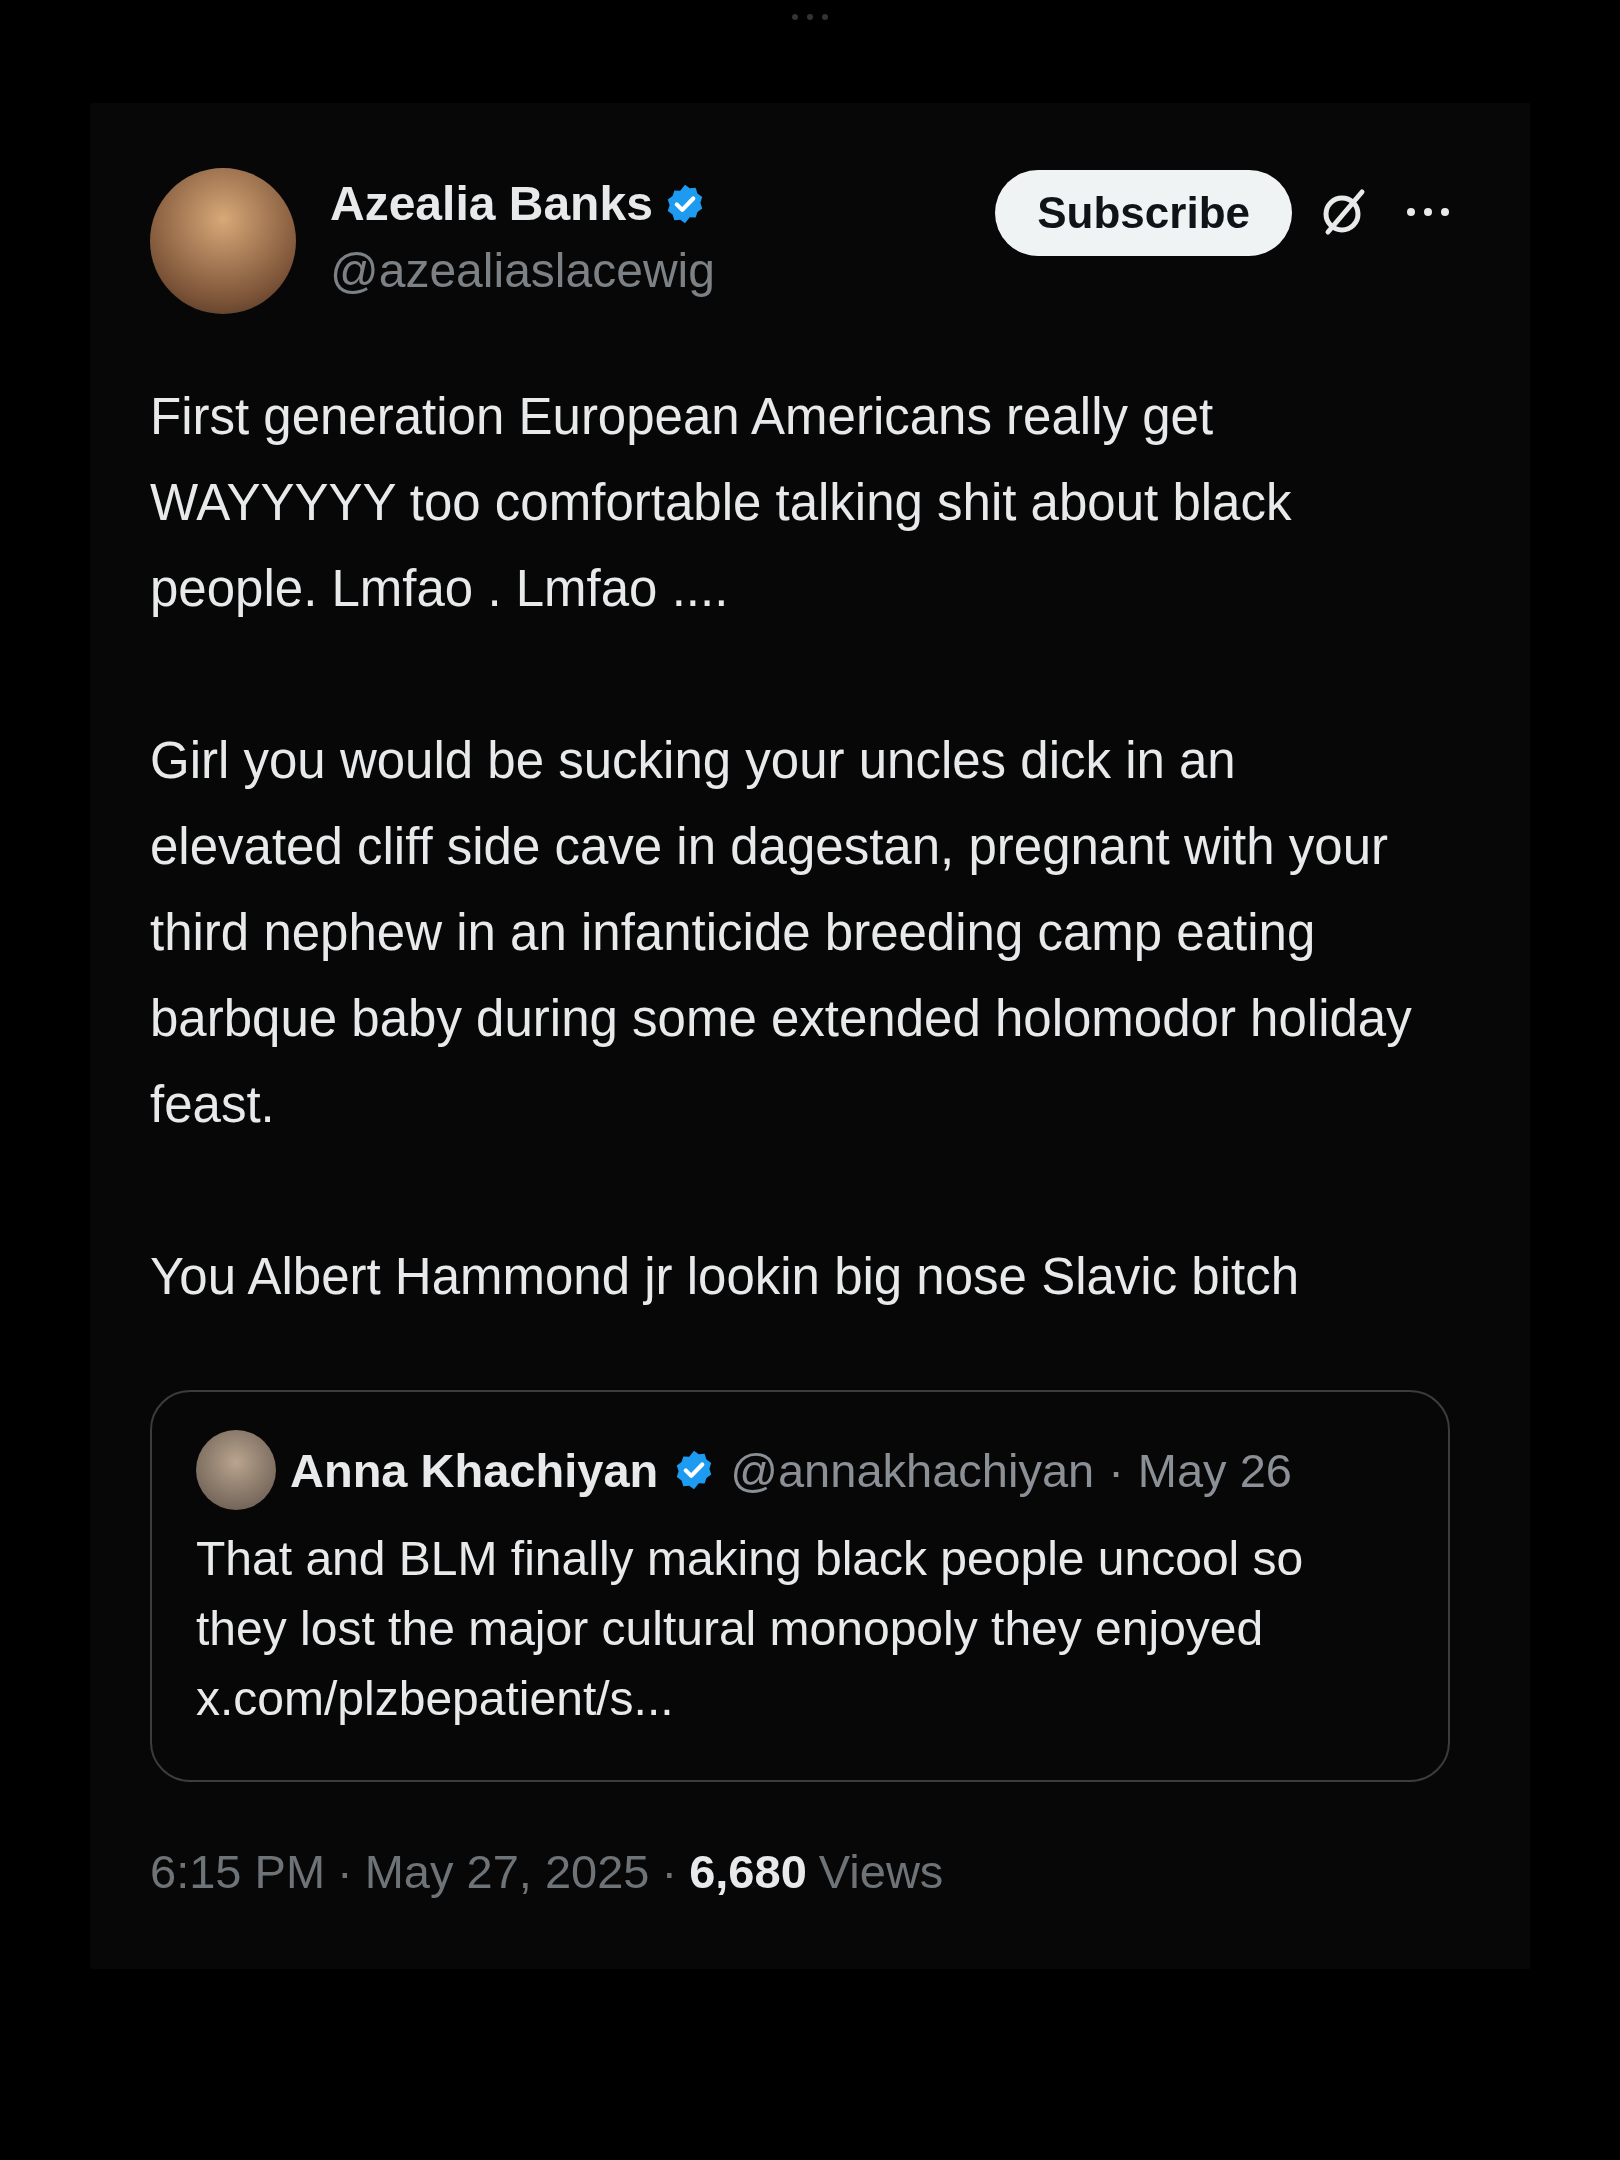 This screenshot has height=2160, width=1620. I want to click on post-date: May 26, so click(1214, 1470).